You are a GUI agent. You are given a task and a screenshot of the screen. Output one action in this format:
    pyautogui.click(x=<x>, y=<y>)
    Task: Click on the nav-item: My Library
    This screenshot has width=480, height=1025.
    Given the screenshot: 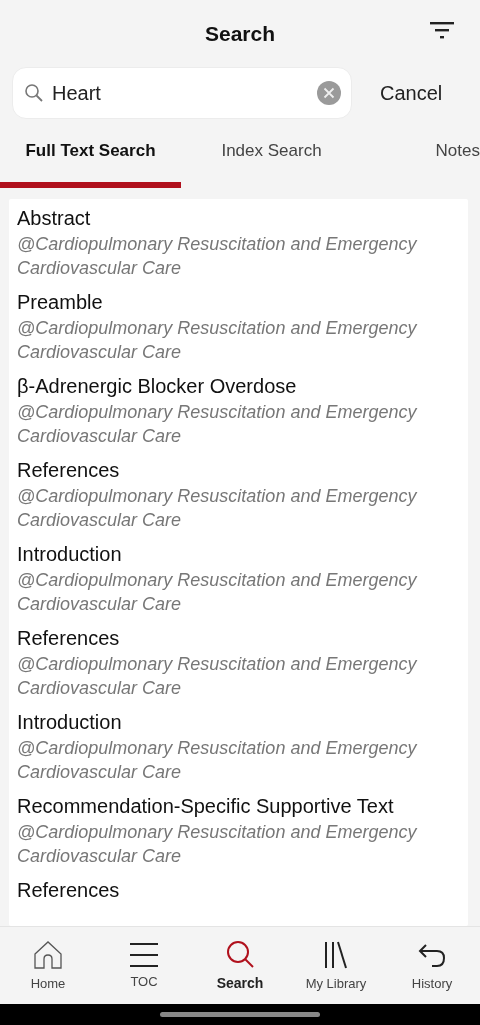 What is the action you would take?
    pyautogui.click(x=336, y=965)
    